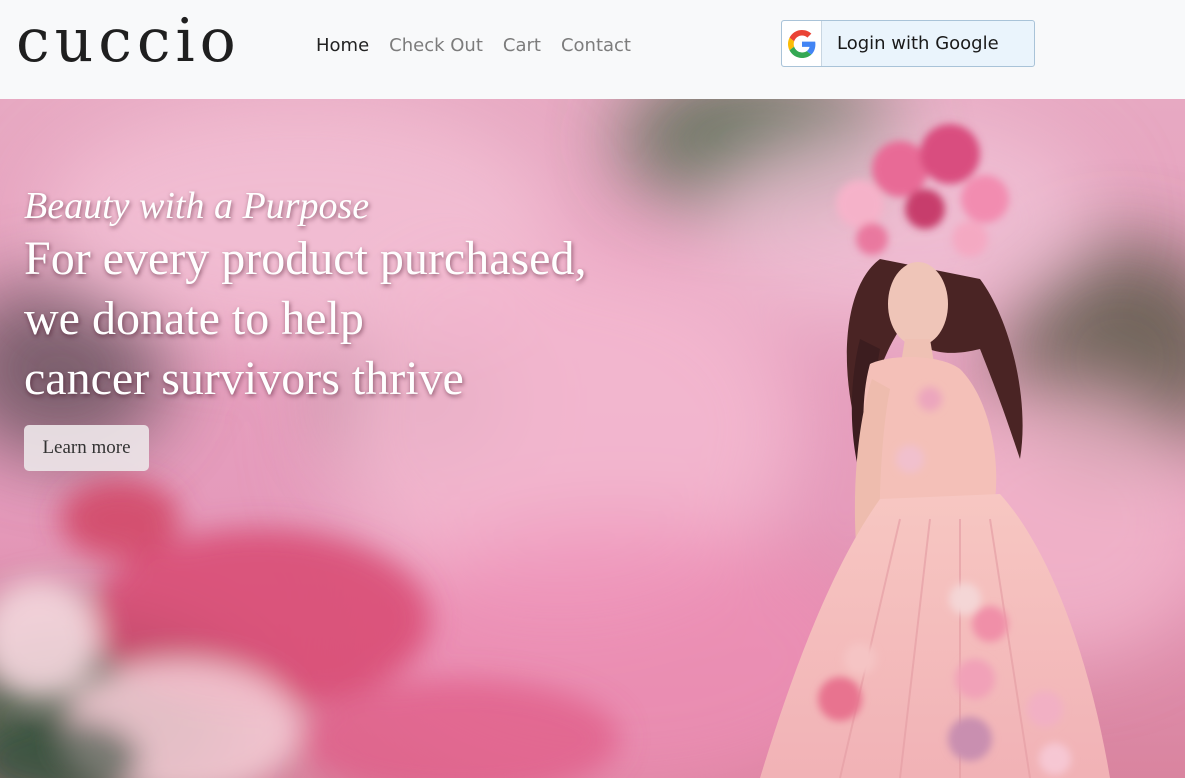 The height and width of the screenshot is (778, 1185). What do you see at coordinates (596, 46) in the screenshot?
I see `nav-link-contact: Contact` at bounding box center [596, 46].